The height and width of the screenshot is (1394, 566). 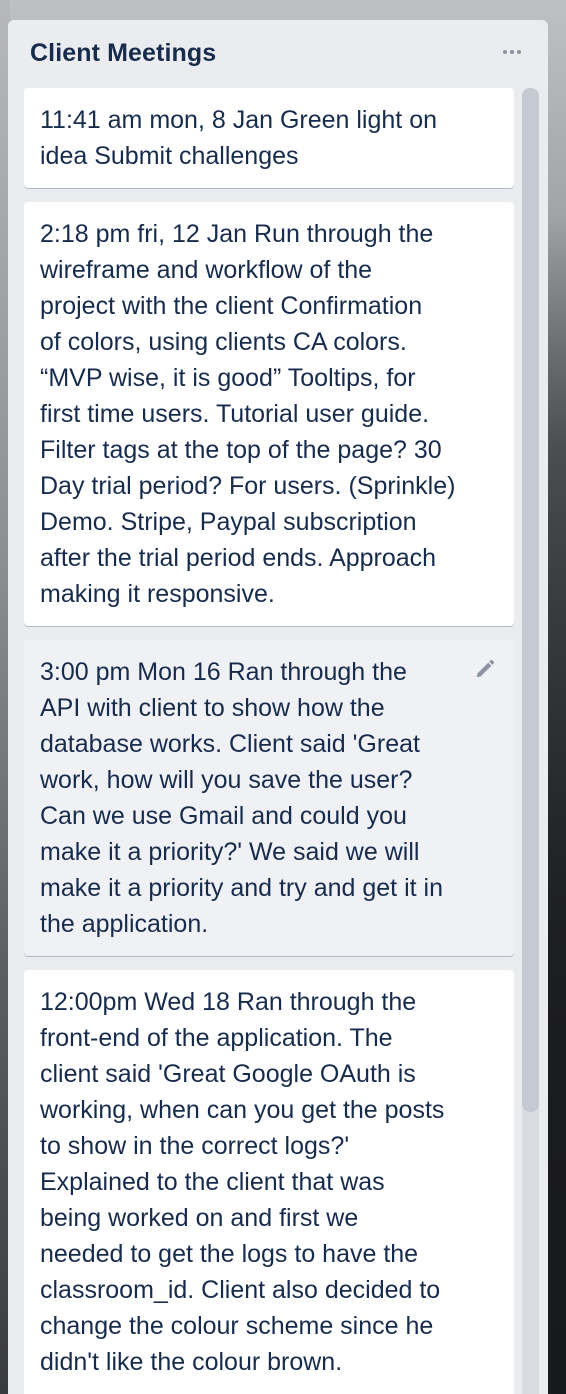 I want to click on list-header: Client Meetings, so click(x=278, y=53).